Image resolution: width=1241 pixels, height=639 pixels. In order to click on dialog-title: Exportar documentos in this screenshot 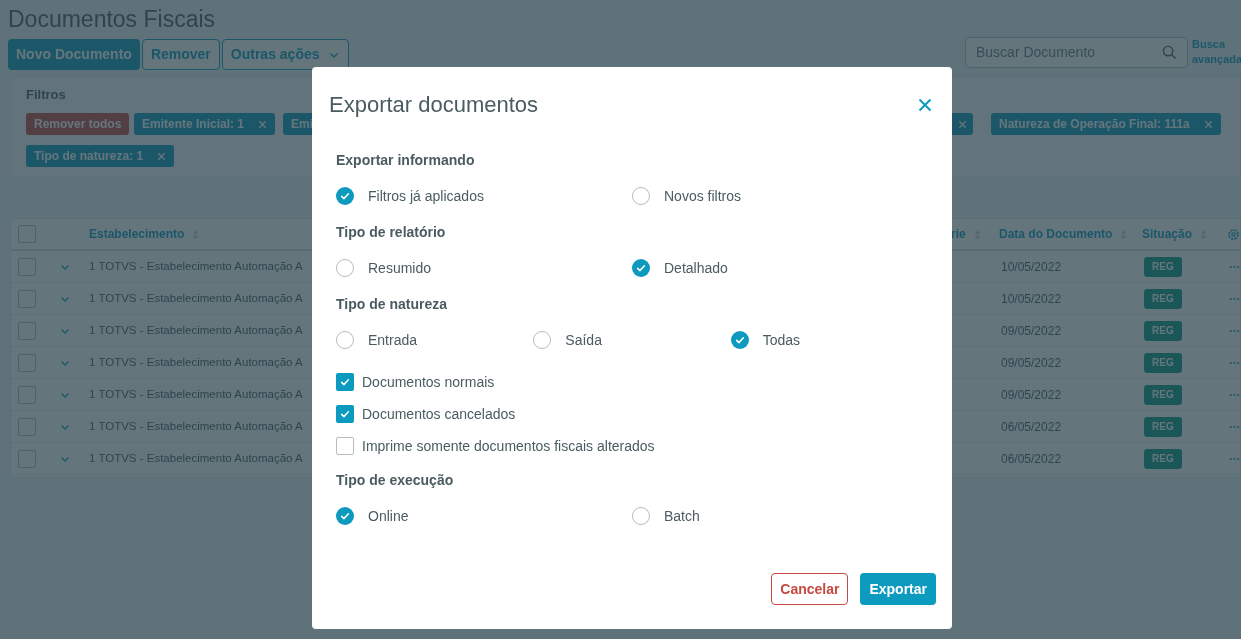, I will do `click(434, 105)`.